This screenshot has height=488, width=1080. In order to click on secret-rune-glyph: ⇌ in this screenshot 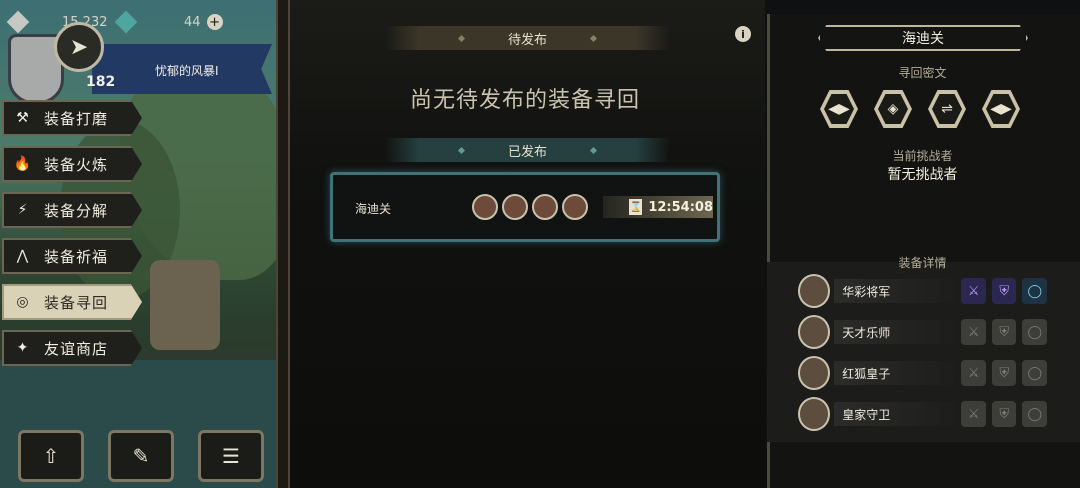, I will do `click(947, 109)`.